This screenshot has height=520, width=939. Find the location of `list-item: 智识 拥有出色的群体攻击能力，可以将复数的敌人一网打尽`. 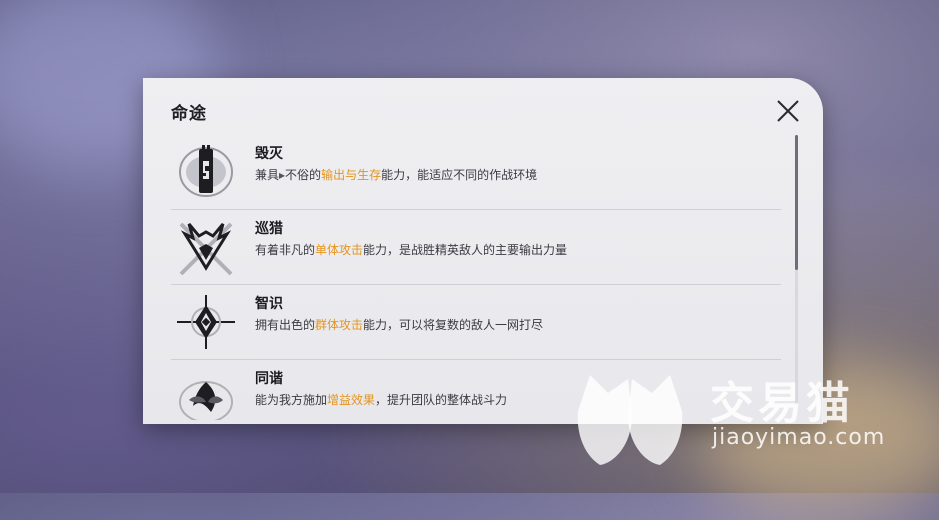

list-item: 智识 拥有出色的群体攻击能力，可以将复数的敌人一网打尽 is located at coordinates (476, 322).